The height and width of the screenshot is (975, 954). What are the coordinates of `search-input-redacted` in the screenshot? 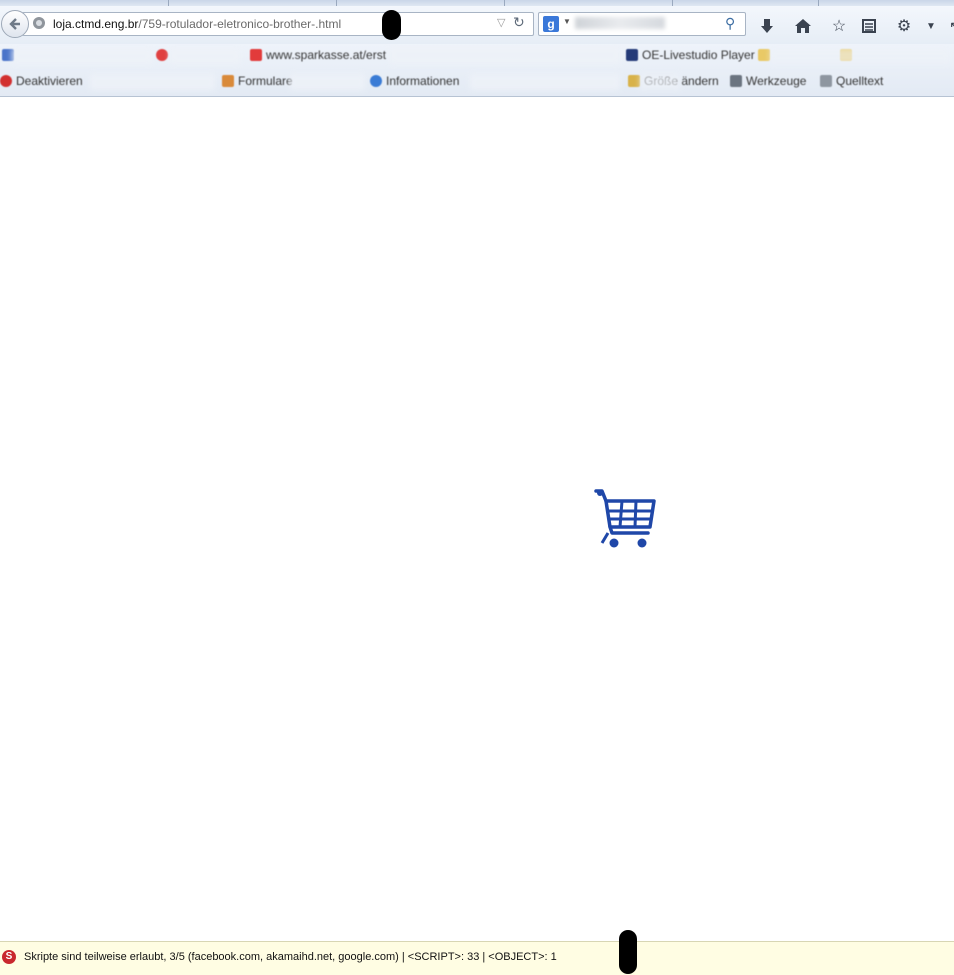 It's located at (620, 23).